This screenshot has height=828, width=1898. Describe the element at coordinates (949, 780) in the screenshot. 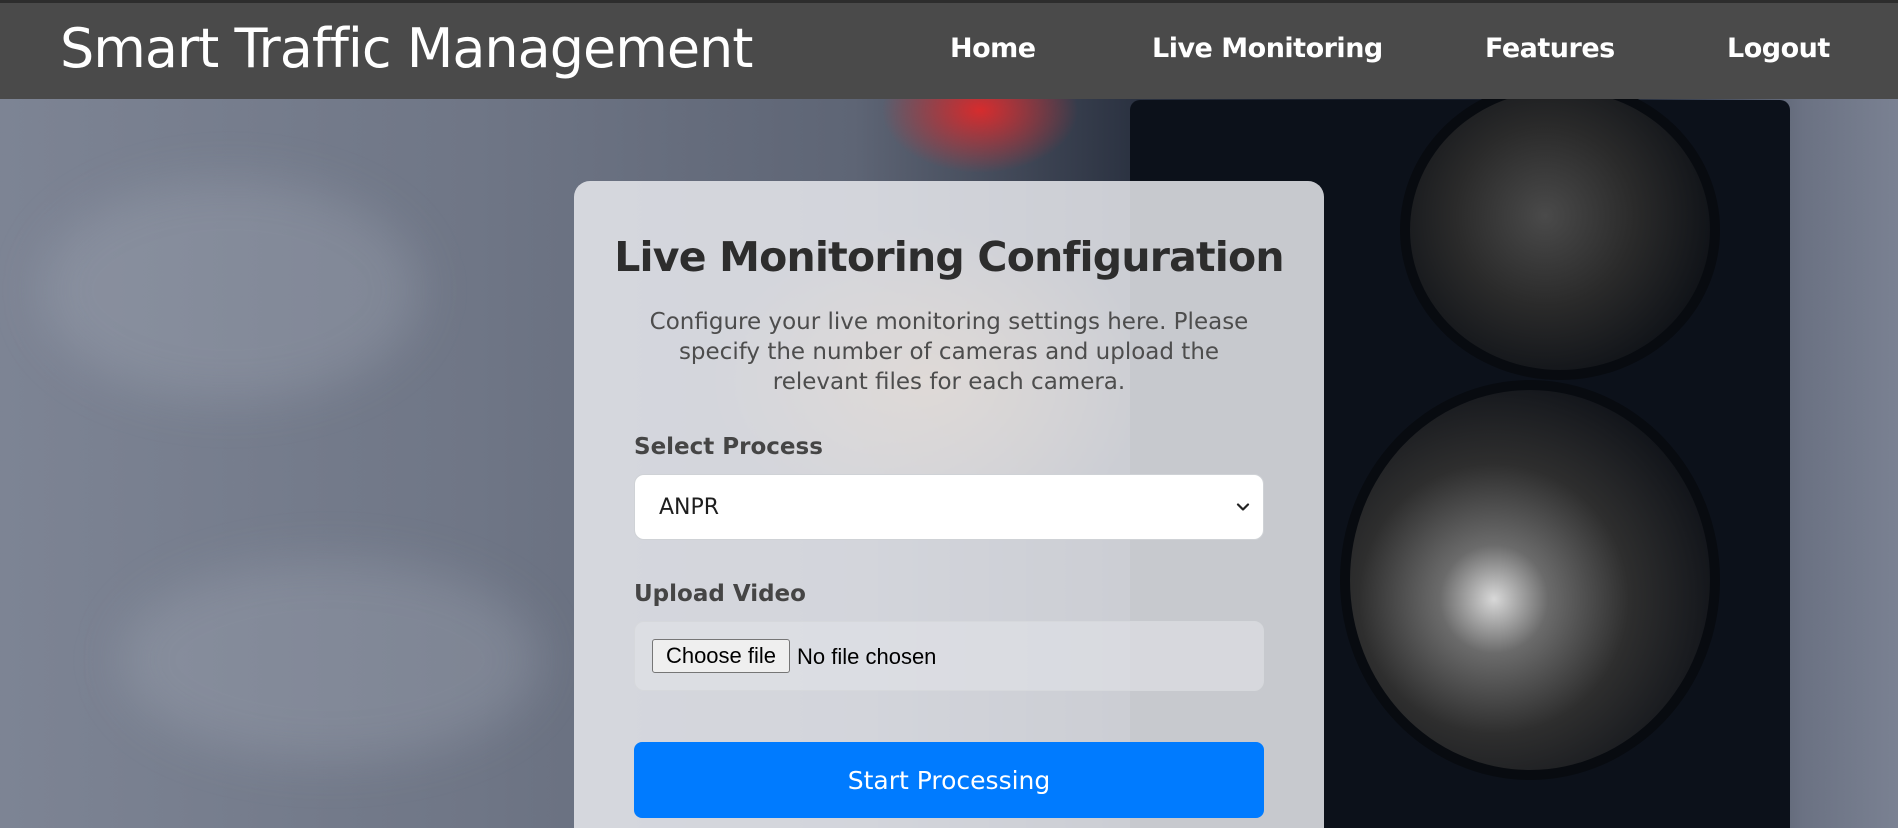

I see `start-processing-button: Start Processing` at that location.